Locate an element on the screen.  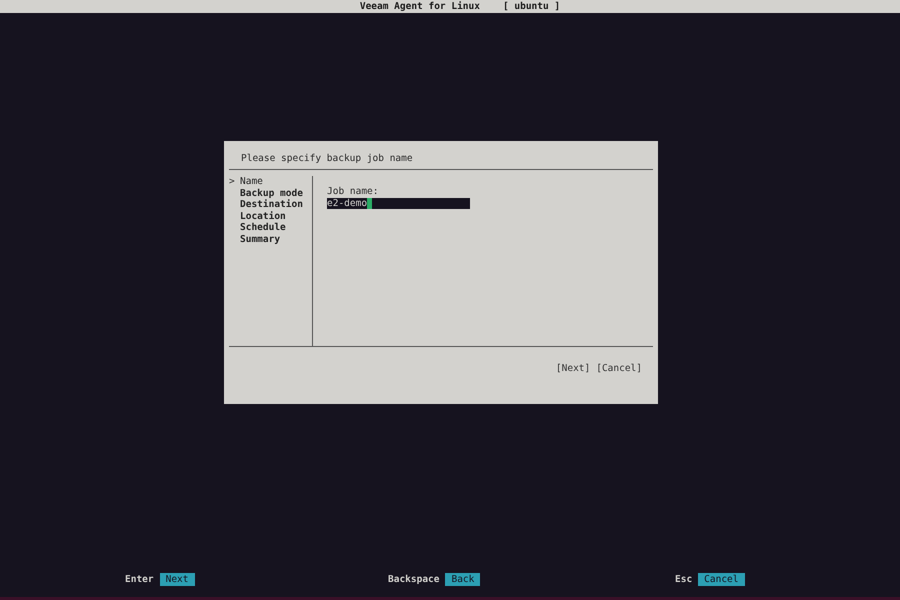
wizard-step: Name is located at coordinates (251, 182).